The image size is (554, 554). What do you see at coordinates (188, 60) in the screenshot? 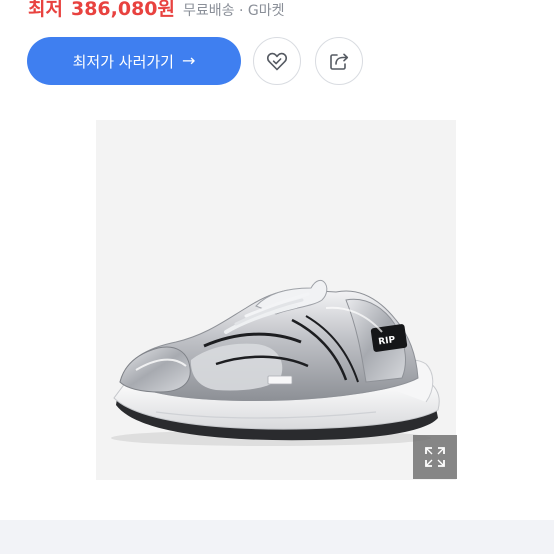
I see `arrow-right-icon: →` at bounding box center [188, 60].